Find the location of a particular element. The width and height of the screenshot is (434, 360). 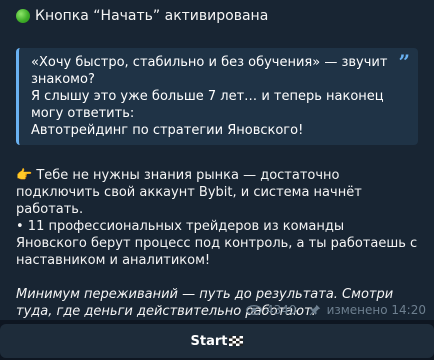

message-headline: Кнопка “Начать” активирована is located at coordinates (217, 16).